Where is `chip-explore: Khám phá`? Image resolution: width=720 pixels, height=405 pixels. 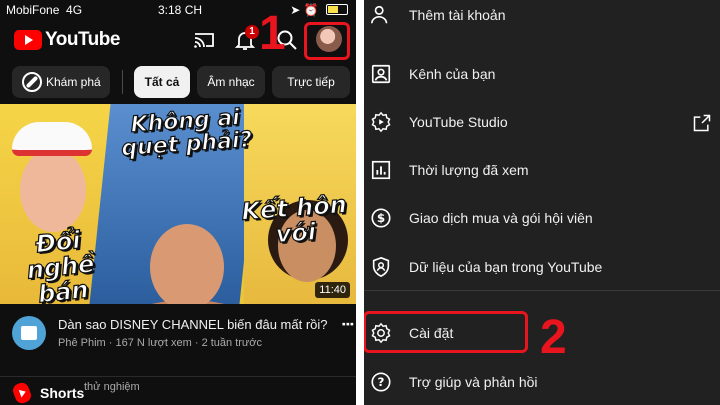
chip-explore: Khám phá is located at coordinates (61, 82).